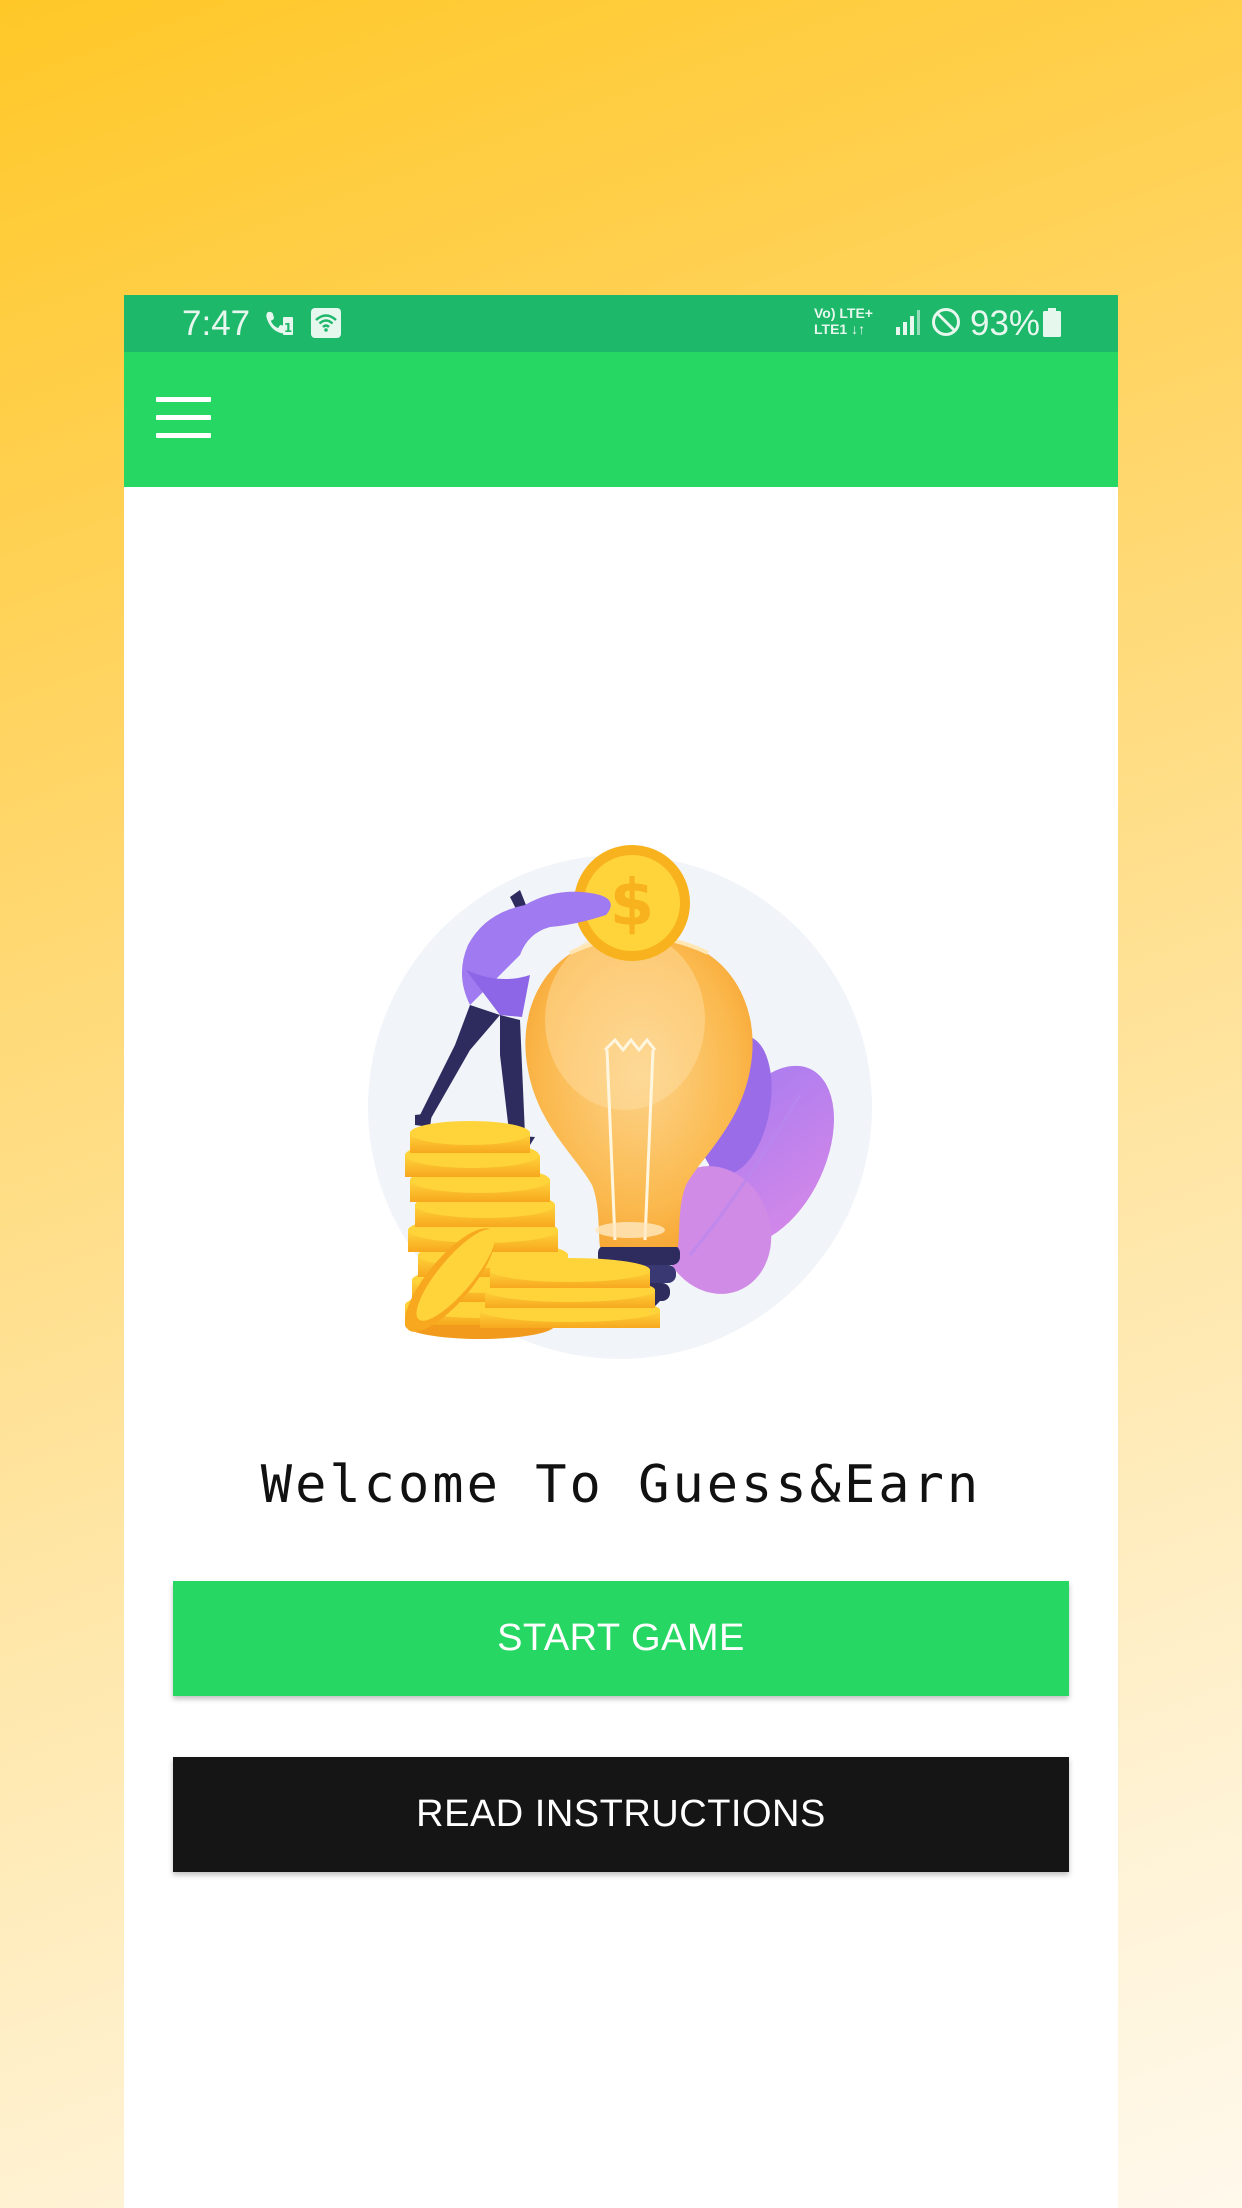 The image size is (1242, 2208). Describe the element at coordinates (288, 328) in the screenshot. I see `svg-text: 1` at that location.